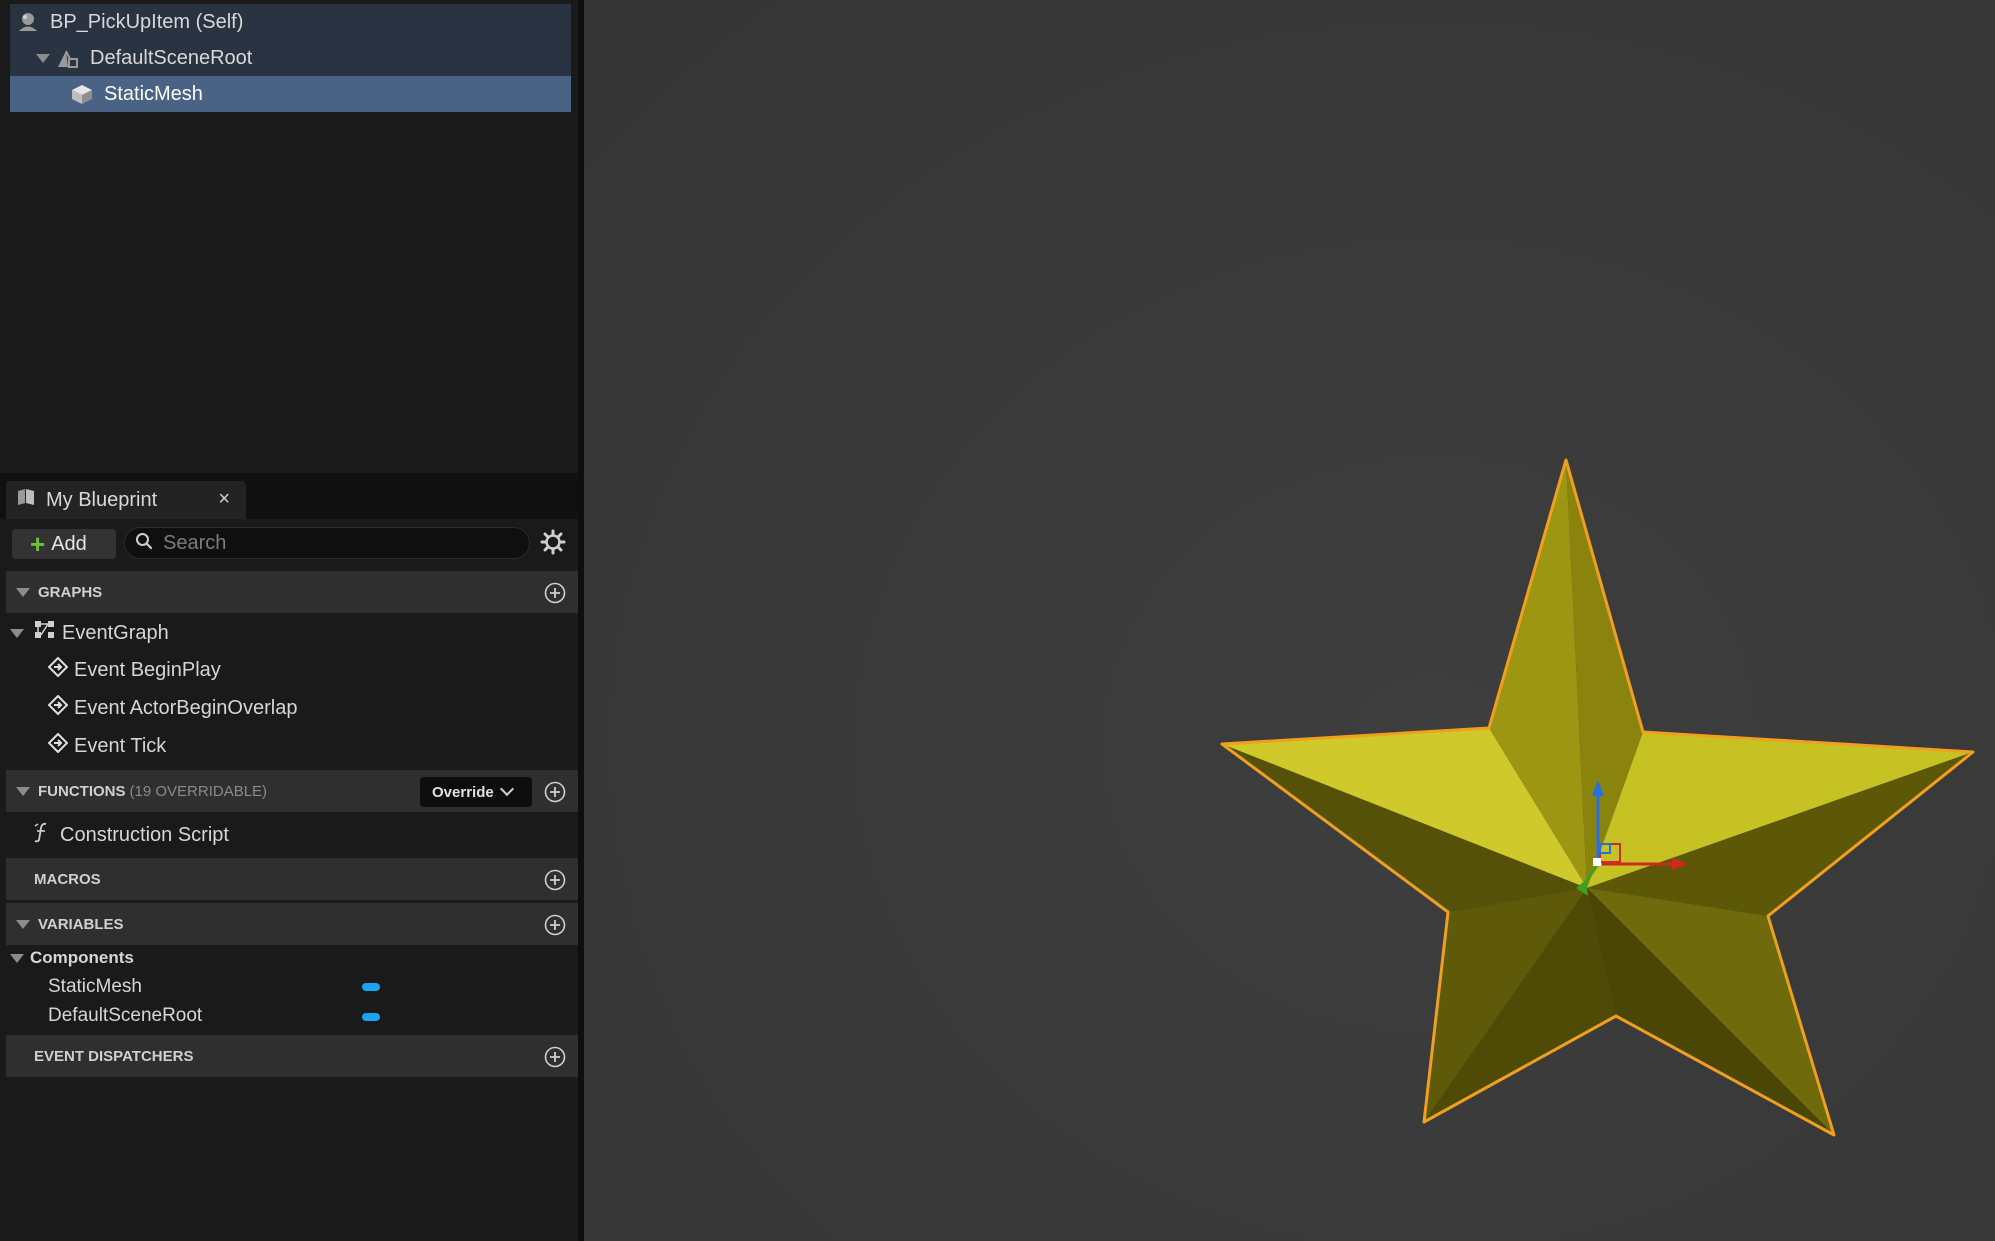  What do you see at coordinates (153, 93) in the screenshot?
I see `tree-item-label: StaticMesh` at bounding box center [153, 93].